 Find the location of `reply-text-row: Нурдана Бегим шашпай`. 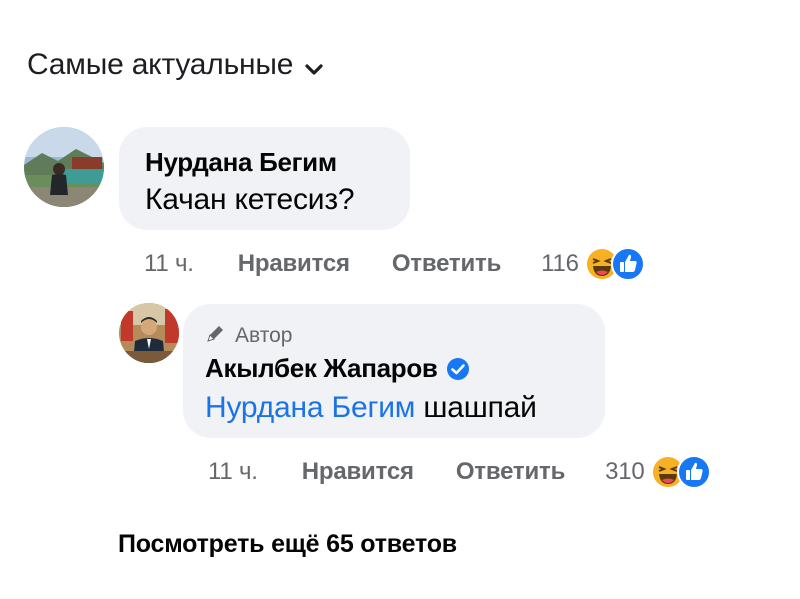

reply-text-row: Нурдана Бегим шашпай is located at coordinates (371, 408).